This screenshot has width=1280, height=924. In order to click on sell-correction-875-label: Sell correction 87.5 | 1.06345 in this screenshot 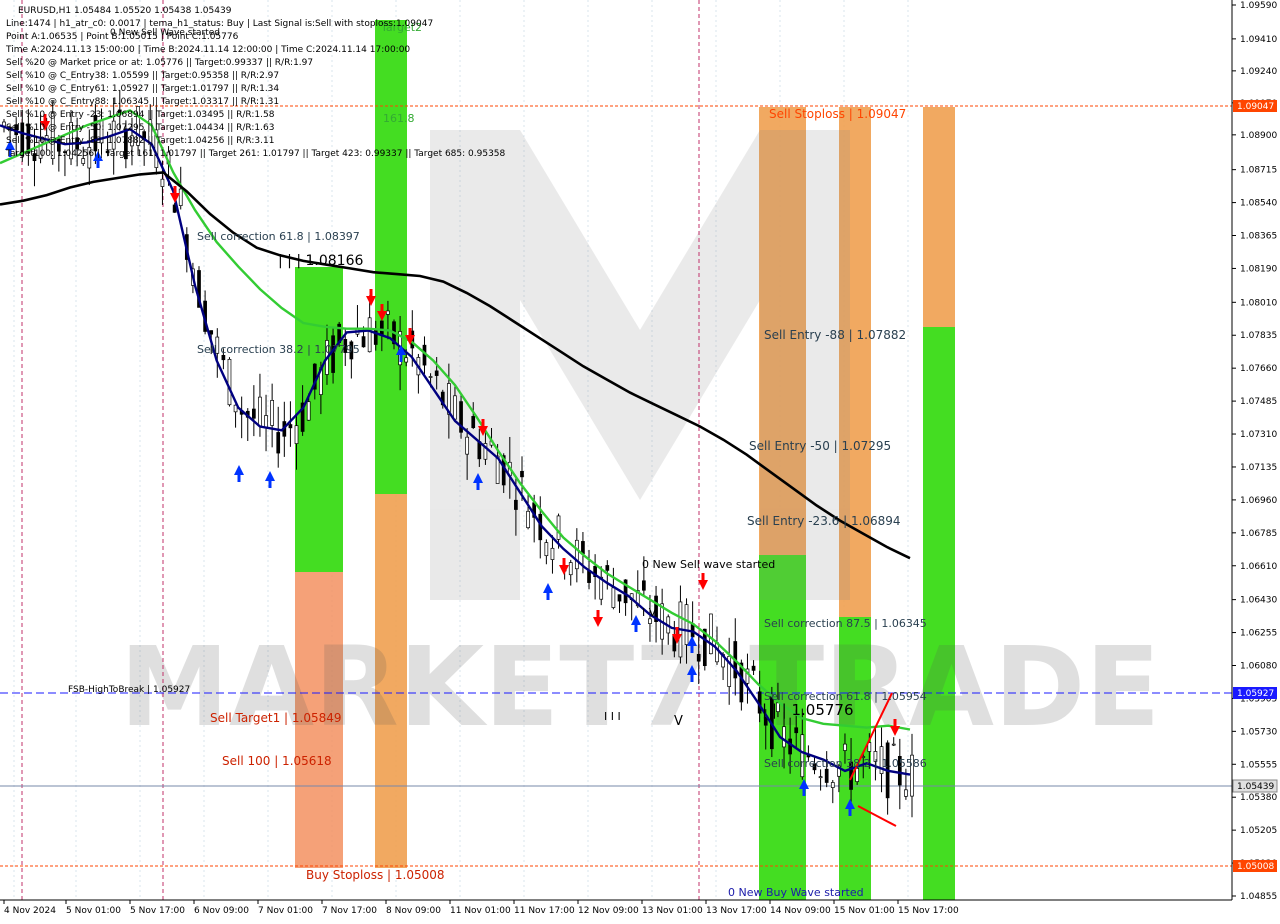, I will do `click(845, 623)`.